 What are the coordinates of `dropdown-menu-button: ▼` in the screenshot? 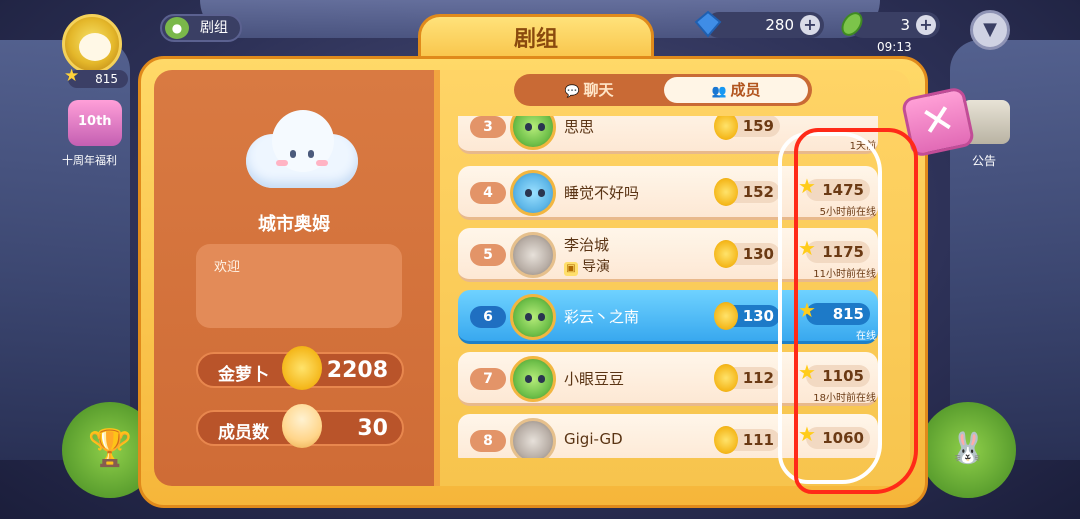 It's located at (990, 30).